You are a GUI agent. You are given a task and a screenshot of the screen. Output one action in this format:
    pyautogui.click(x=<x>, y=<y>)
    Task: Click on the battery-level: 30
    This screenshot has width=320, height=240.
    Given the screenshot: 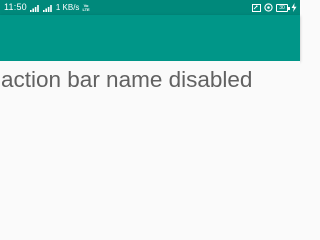 What is the action you would take?
    pyautogui.click(x=282, y=7)
    